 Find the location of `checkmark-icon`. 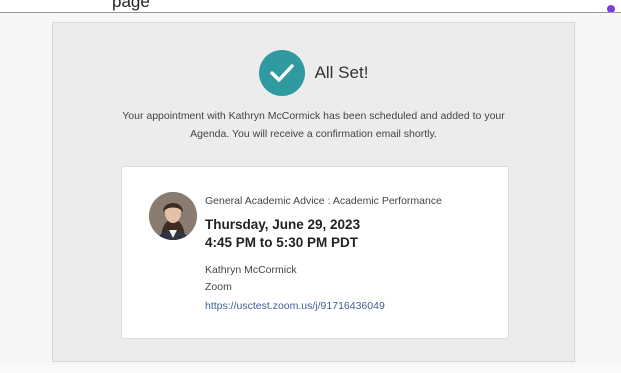

checkmark-icon is located at coordinates (281, 73).